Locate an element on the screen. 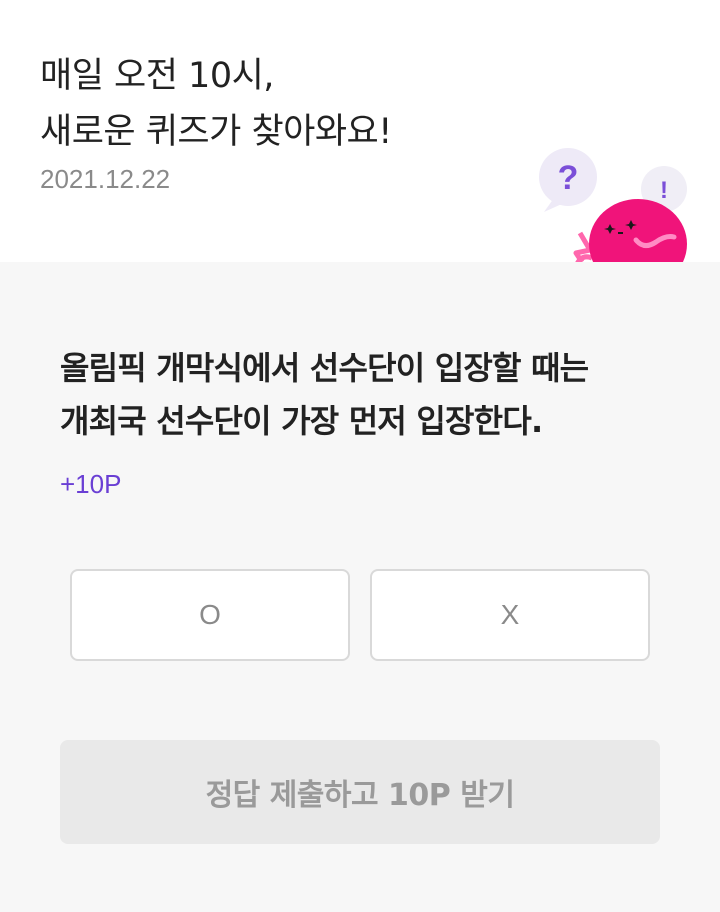 The image size is (720, 912). answer-o-button: O is located at coordinates (210, 615).